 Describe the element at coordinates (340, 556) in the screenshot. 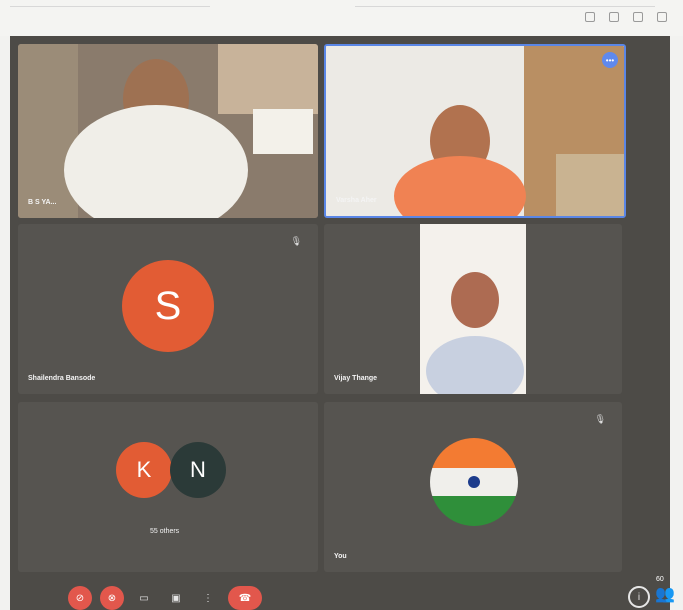

I see `participant-name: You` at that location.